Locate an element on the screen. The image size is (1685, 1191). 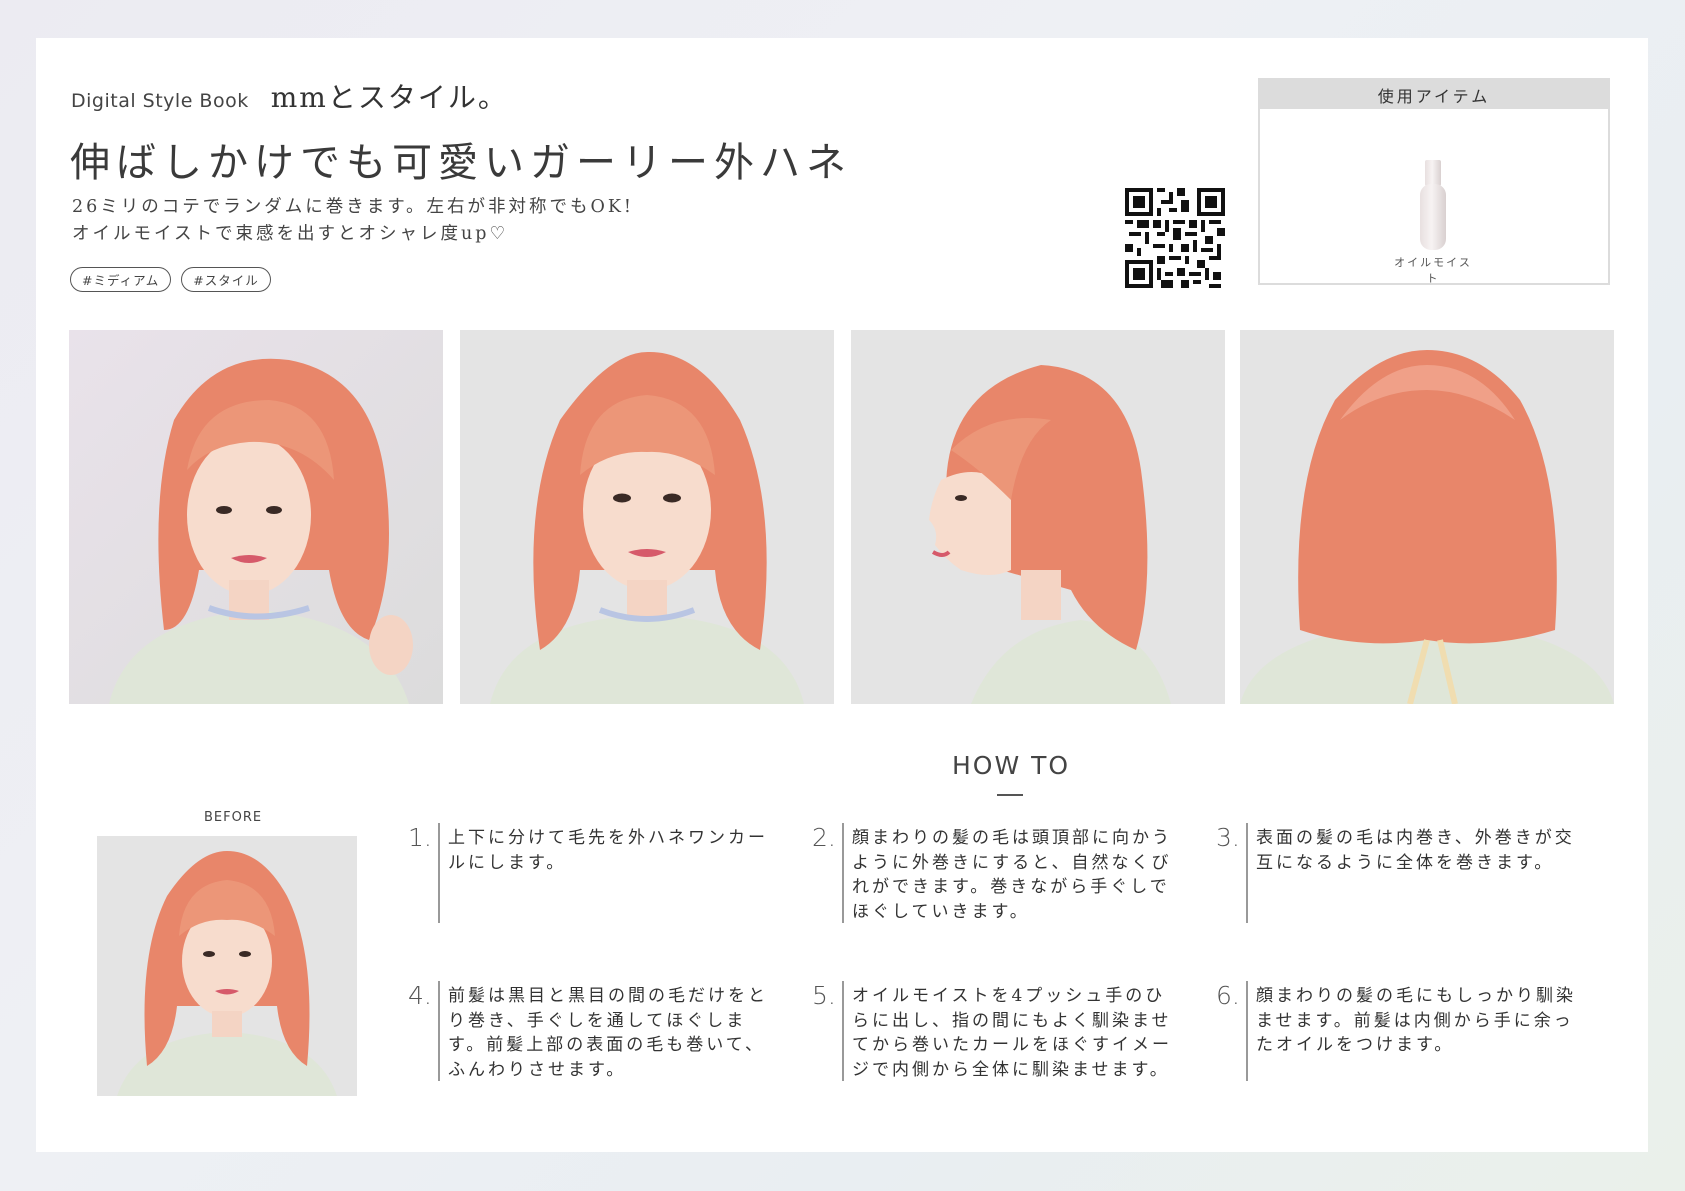
page-title: 伸ばしかけでも可愛いガーリー外ハネ is located at coordinates (461, 163).